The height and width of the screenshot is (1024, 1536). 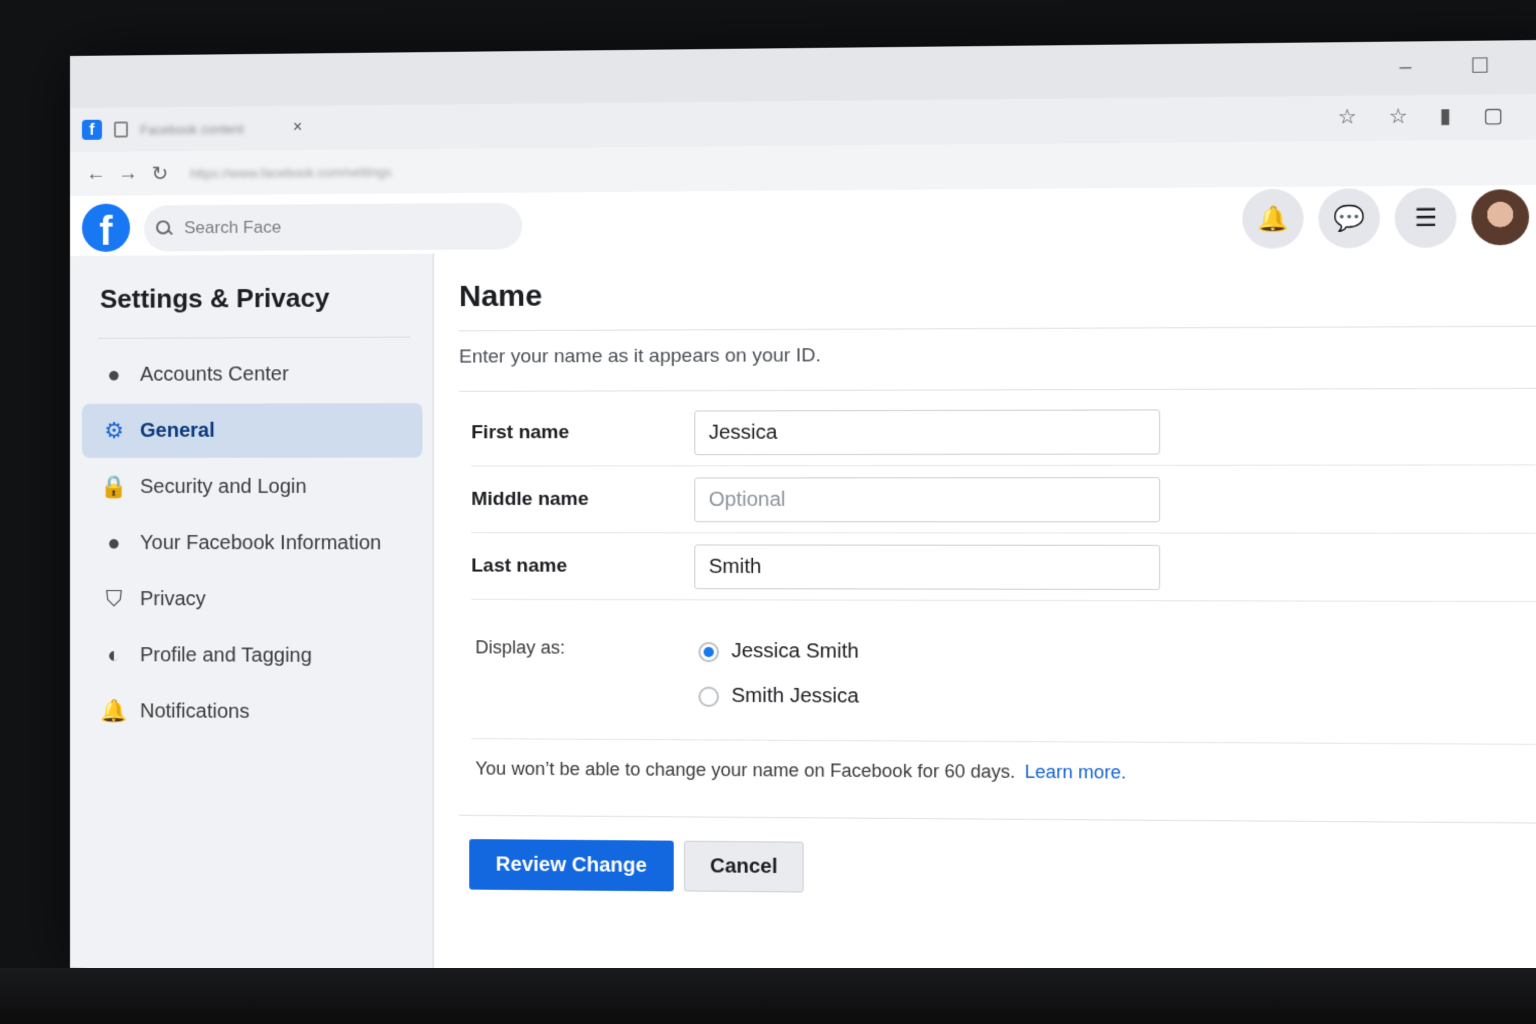 What do you see at coordinates (571, 865) in the screenshot?
I see `review-change-button: Review Change` at bounding box center [571, 865].